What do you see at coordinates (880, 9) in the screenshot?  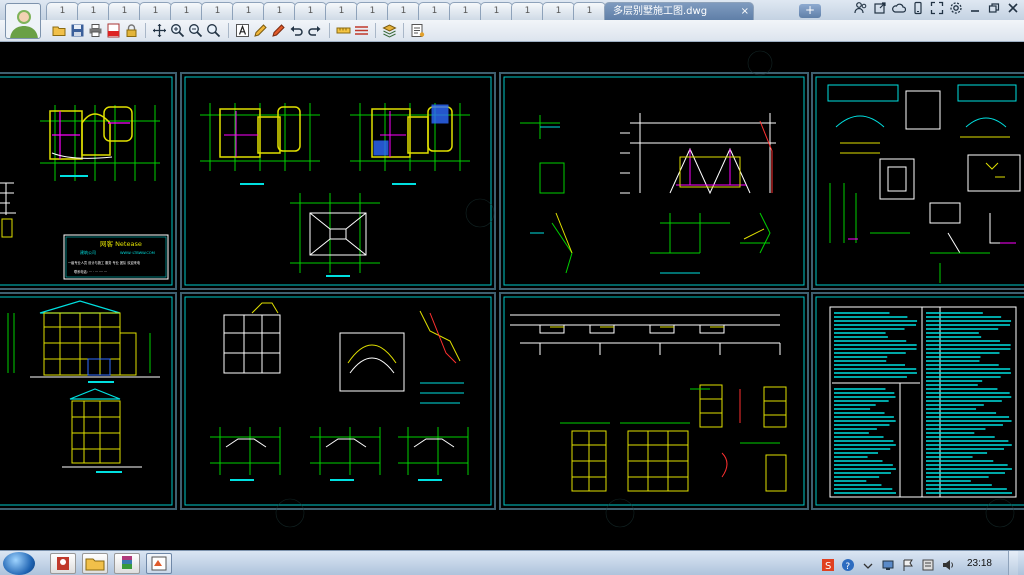 I see `share-icon` at bounding box center [880, 9].